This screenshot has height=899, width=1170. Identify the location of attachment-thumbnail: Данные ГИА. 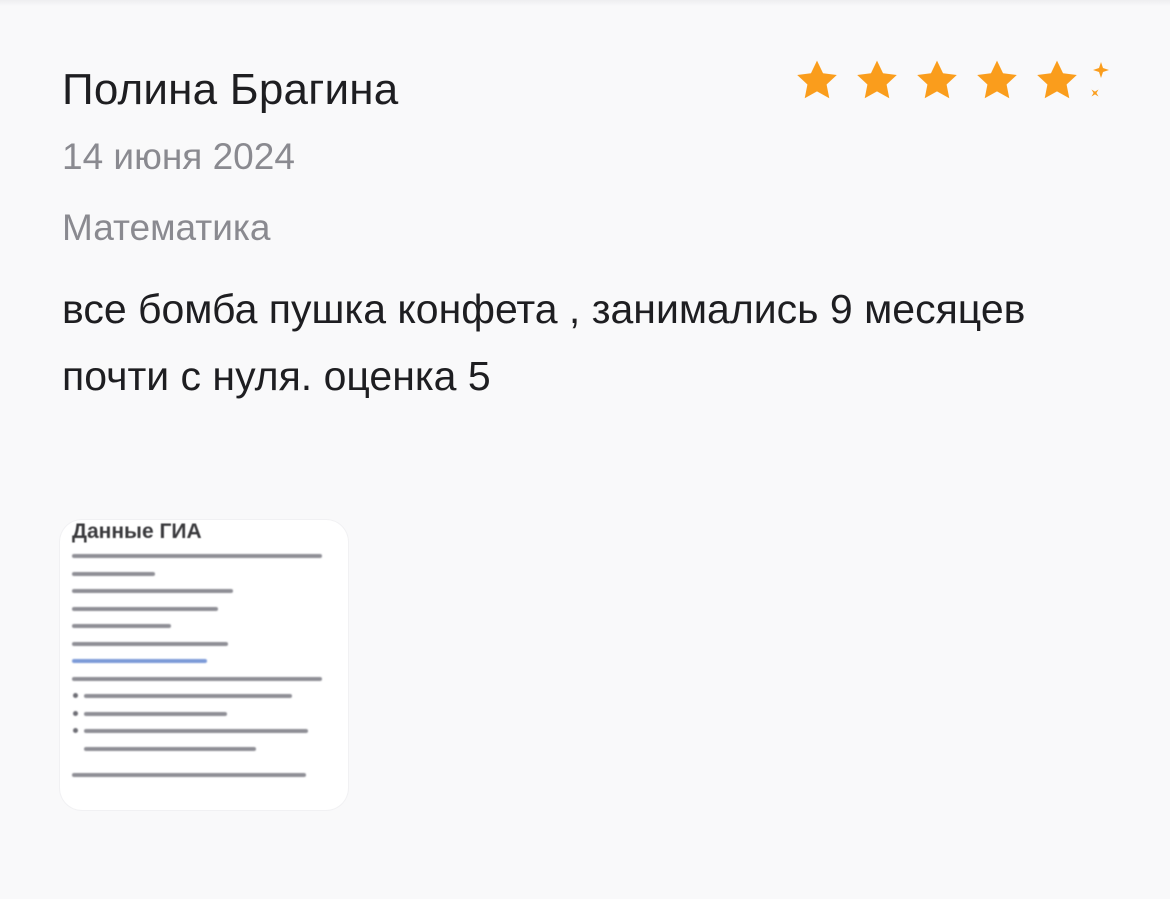
(204, 665).